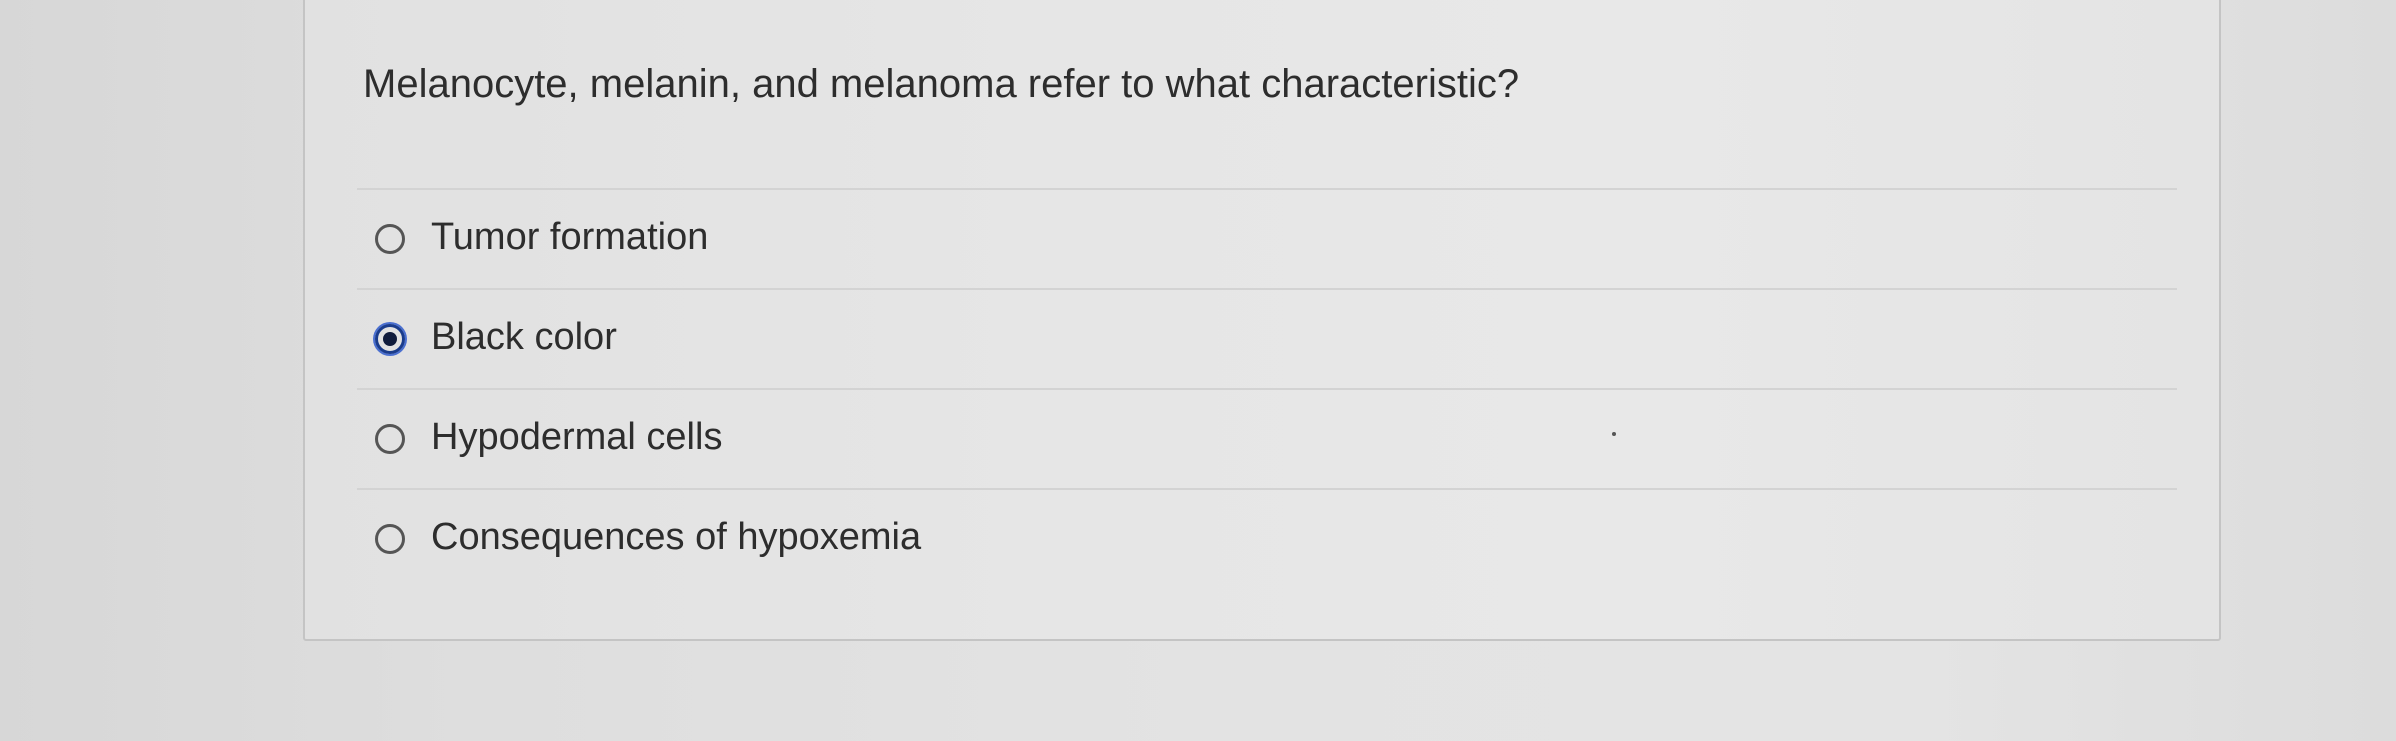 The height and width of the screenshot is (741, 2396). Describe the element at coordinates (524, 336) in the screenshot. I see `option-label: Black color` at that location.